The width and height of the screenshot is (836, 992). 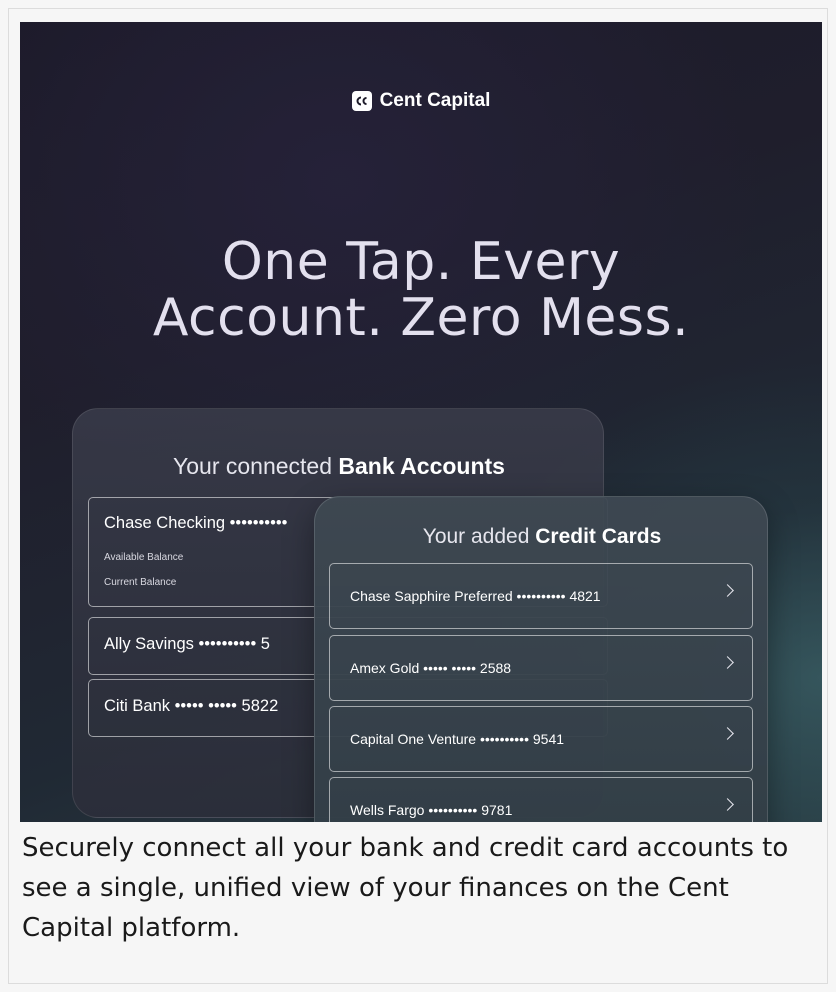 I want to click on credit-card-label: Amex Gold ••••• ••••• 2588, so click(x=431, y=668).